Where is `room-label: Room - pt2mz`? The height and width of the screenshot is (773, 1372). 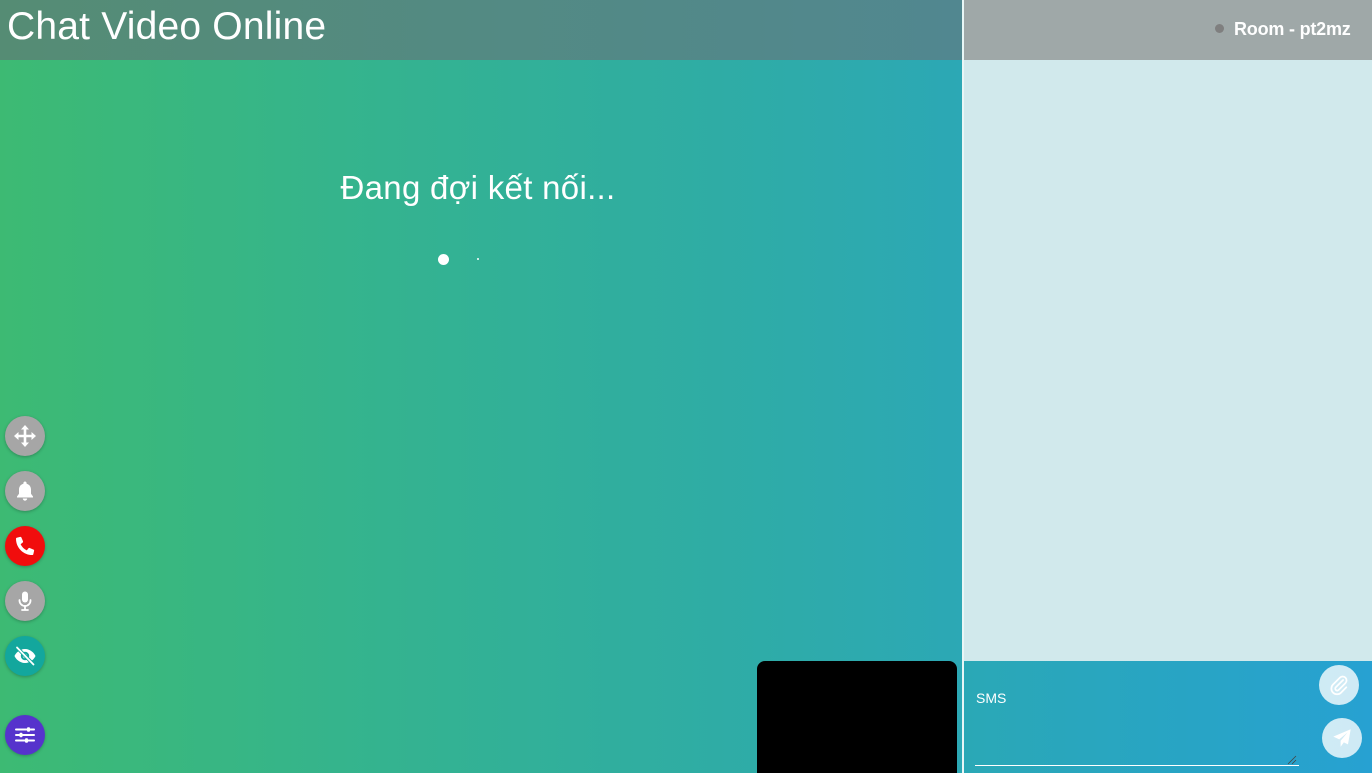
room-label: Room - pt2mz is located at coordinates (1292, 29).